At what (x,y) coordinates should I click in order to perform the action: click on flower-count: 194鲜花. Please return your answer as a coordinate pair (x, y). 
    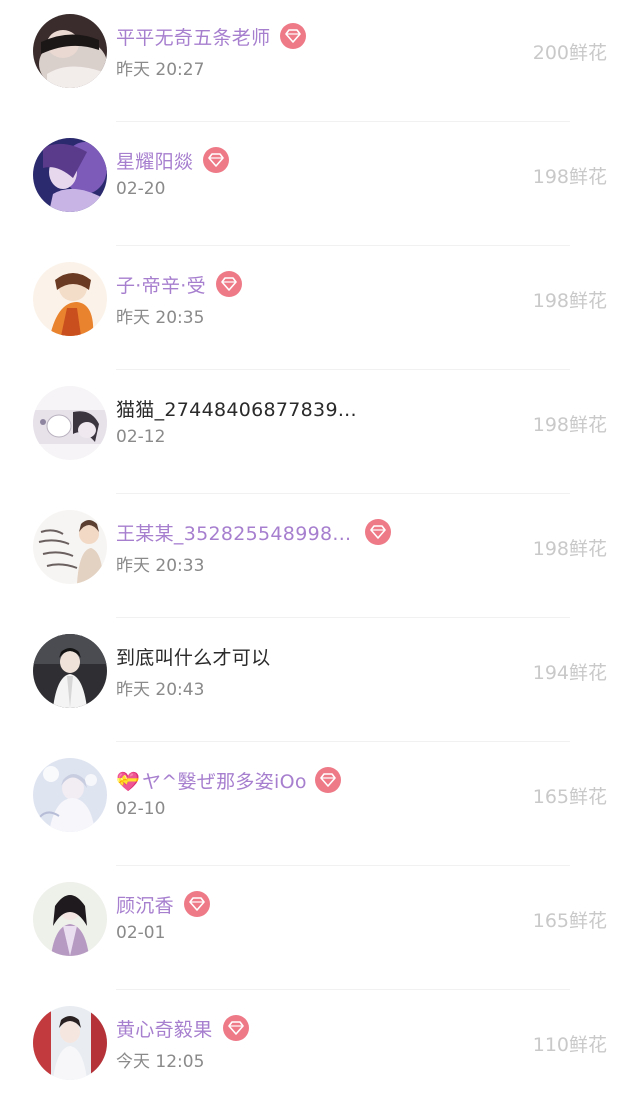
    Looking at the image, I should click on (569, 673).